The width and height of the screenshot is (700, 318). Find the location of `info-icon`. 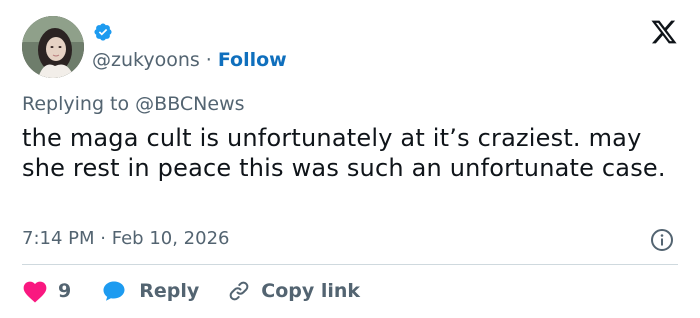

info-icon is located at coordinates (662, 240).